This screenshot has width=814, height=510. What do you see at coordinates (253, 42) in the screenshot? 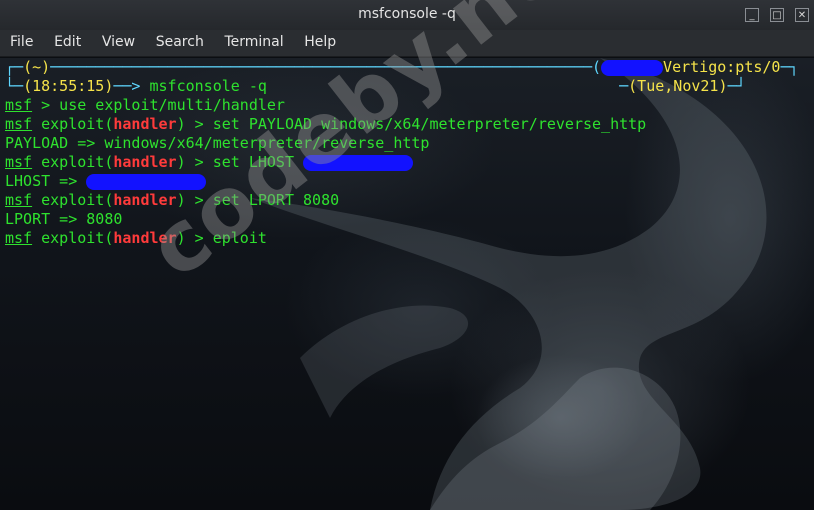
I see `menu-terminal: Terminal` at bounding box center [253, 42].